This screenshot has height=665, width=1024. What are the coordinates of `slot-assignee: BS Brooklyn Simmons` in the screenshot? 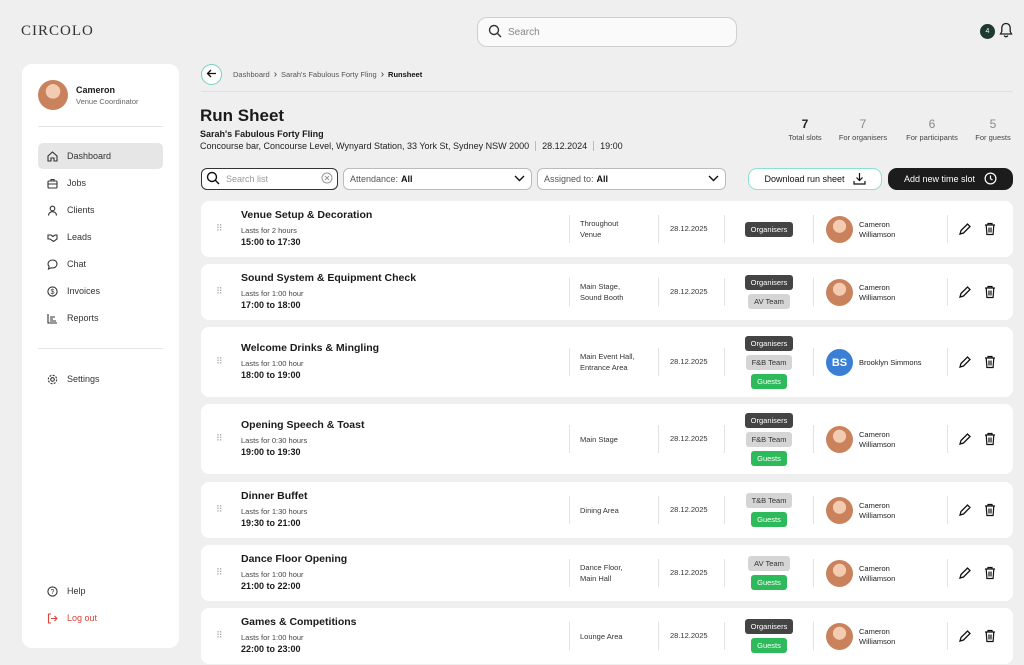 It's located at (874, 362).